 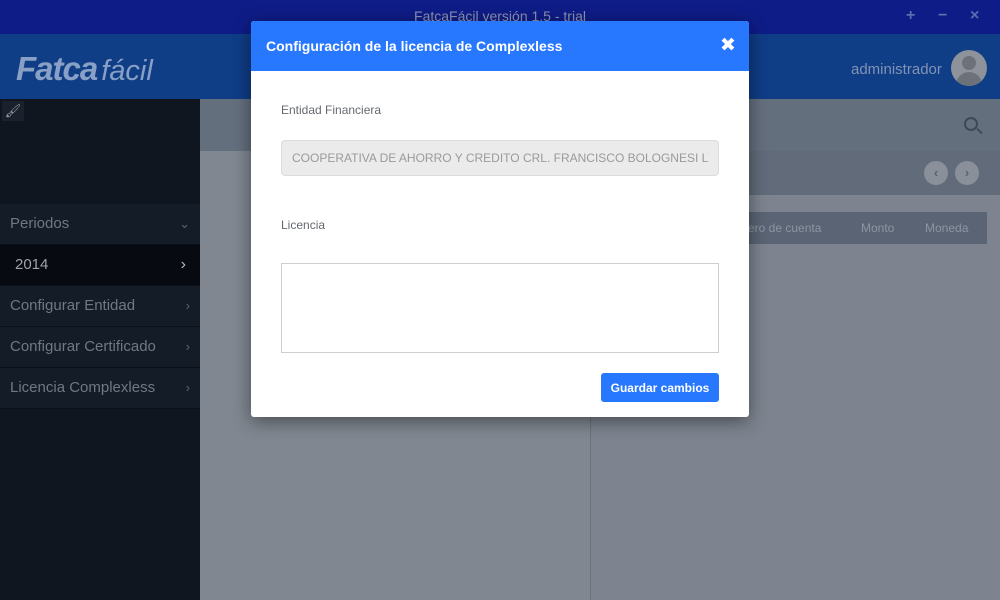 What do you see at coordinates (936, 173) in the screenshot?
I see `chevron-left-icon: ‹` at bounding box center [936, 173].